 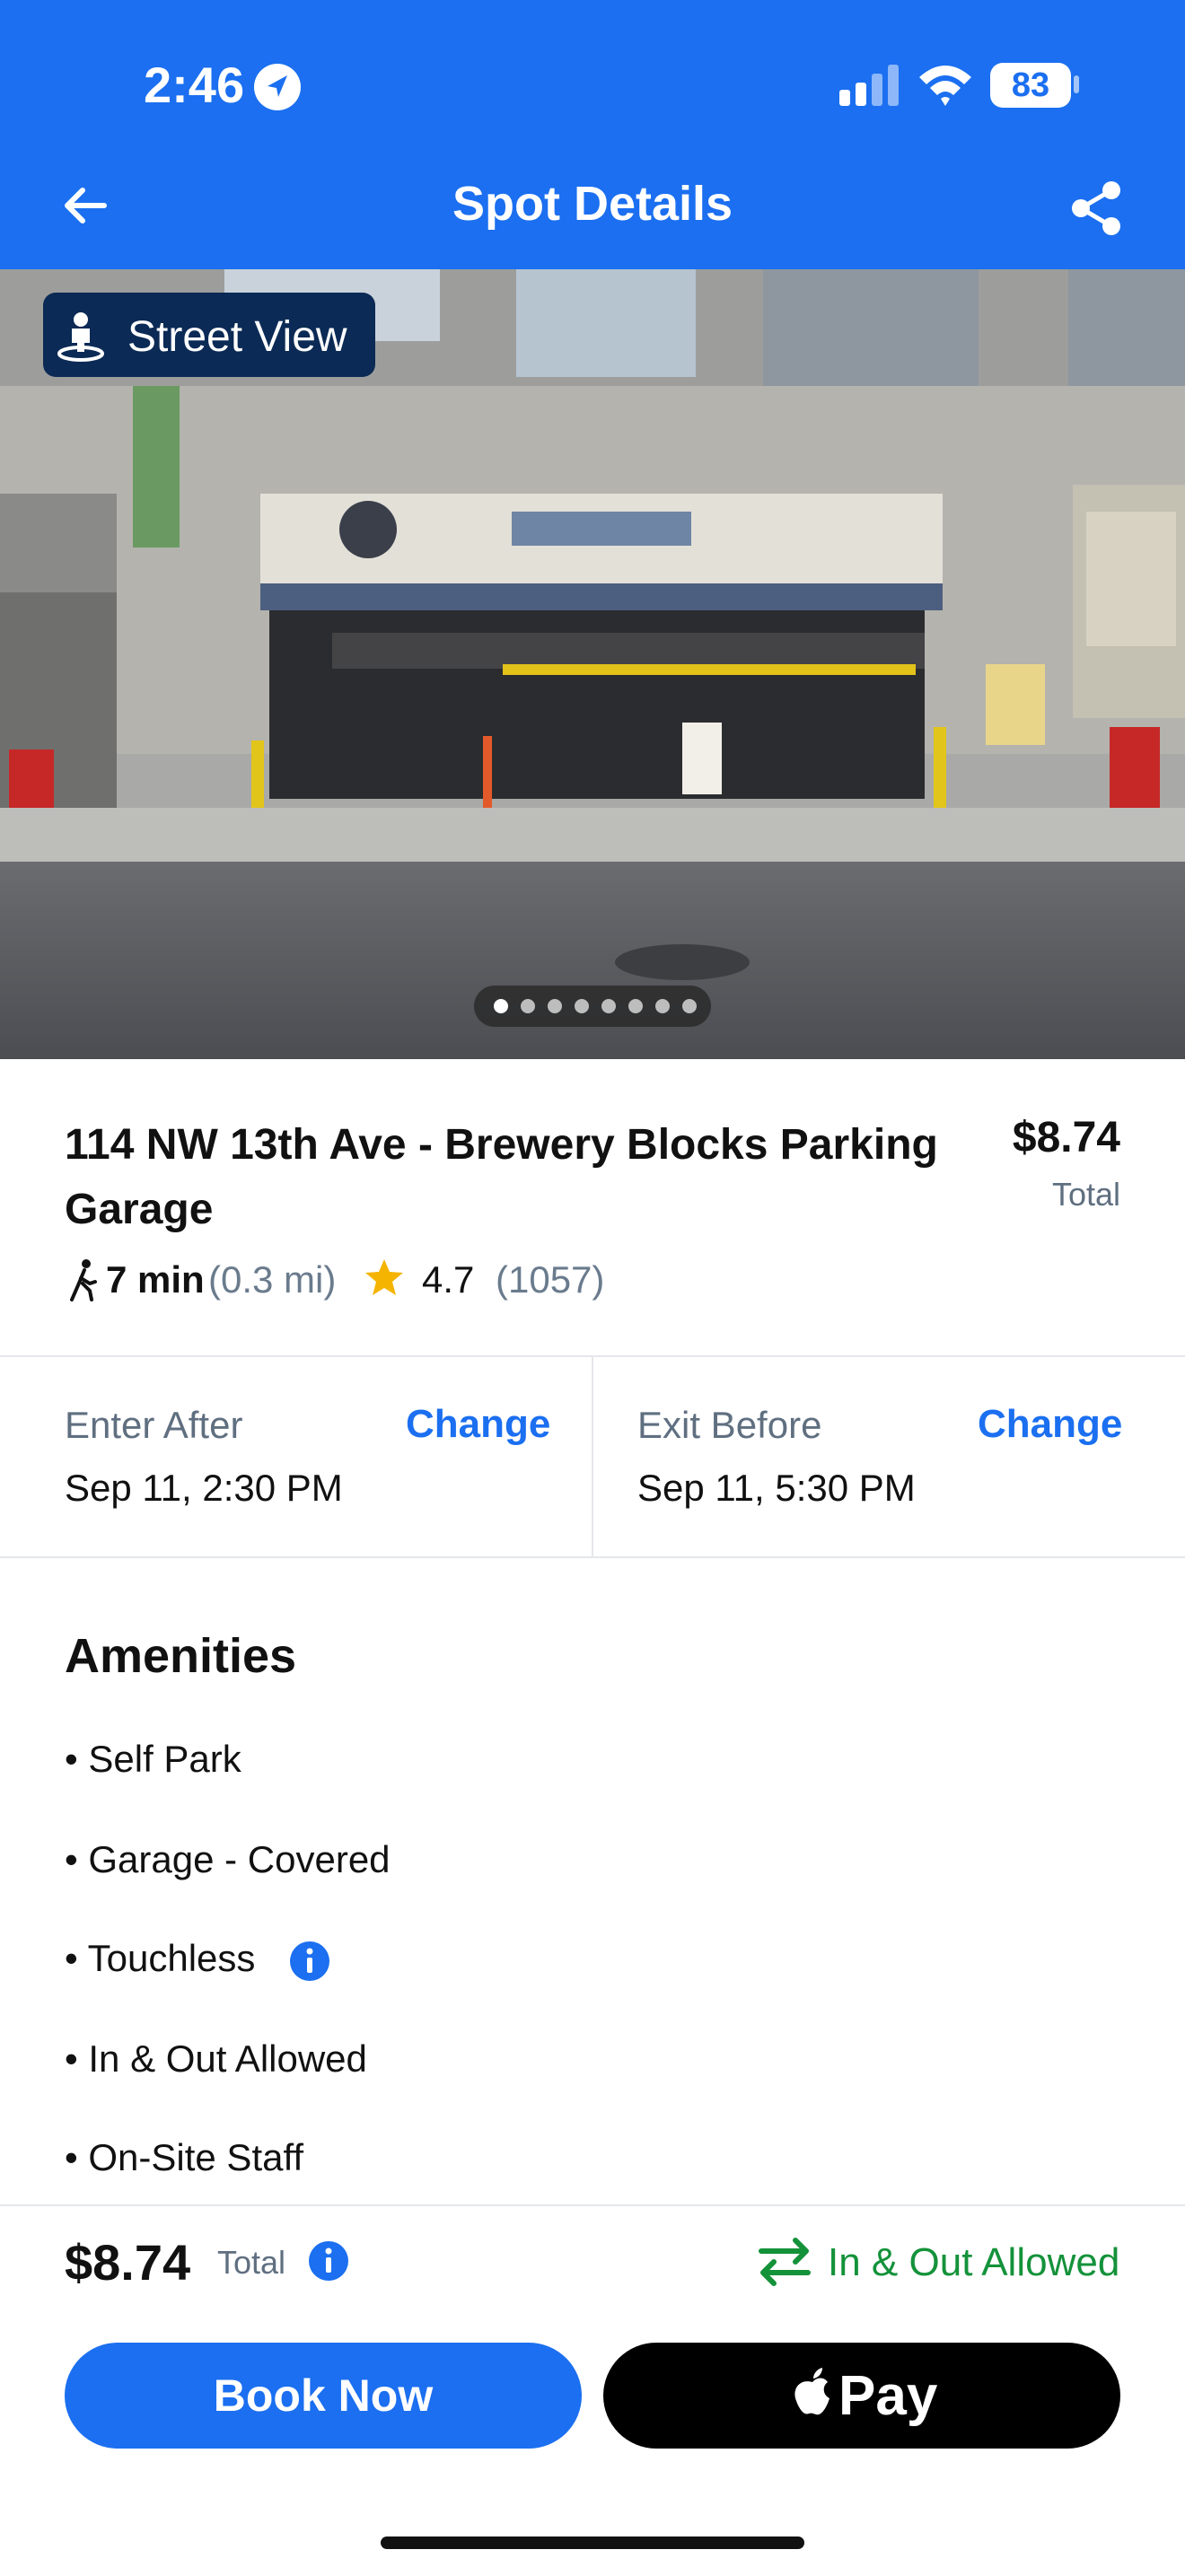 What do you see at coordinates (1097, 208) in the screenshot?
I see `share-icon` at bounding box center [1097, 208].